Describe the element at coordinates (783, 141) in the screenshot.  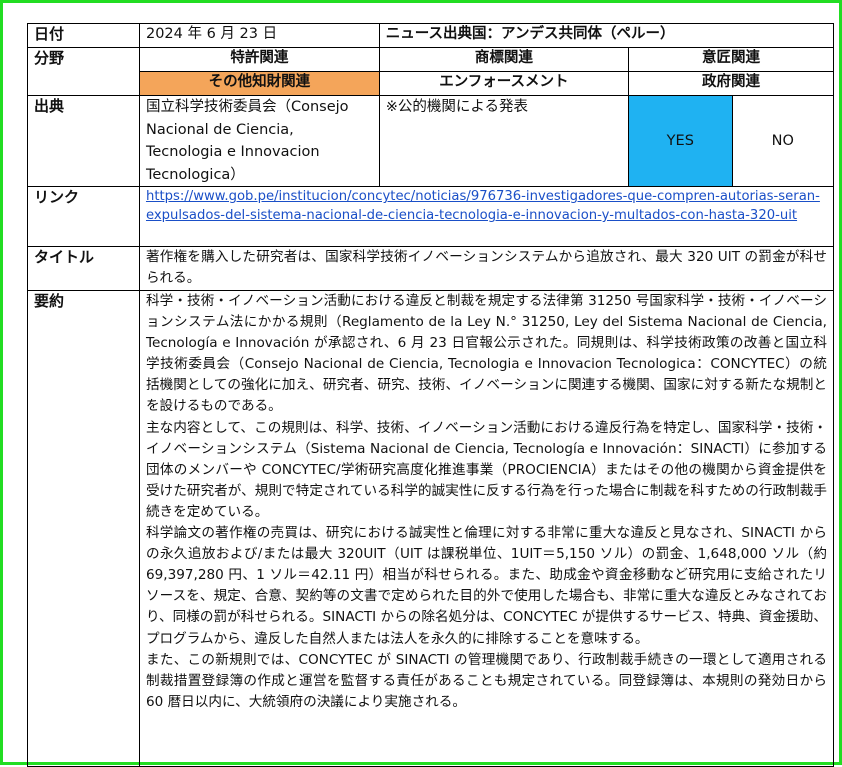
I see `public-no-cell: NO` at that location.